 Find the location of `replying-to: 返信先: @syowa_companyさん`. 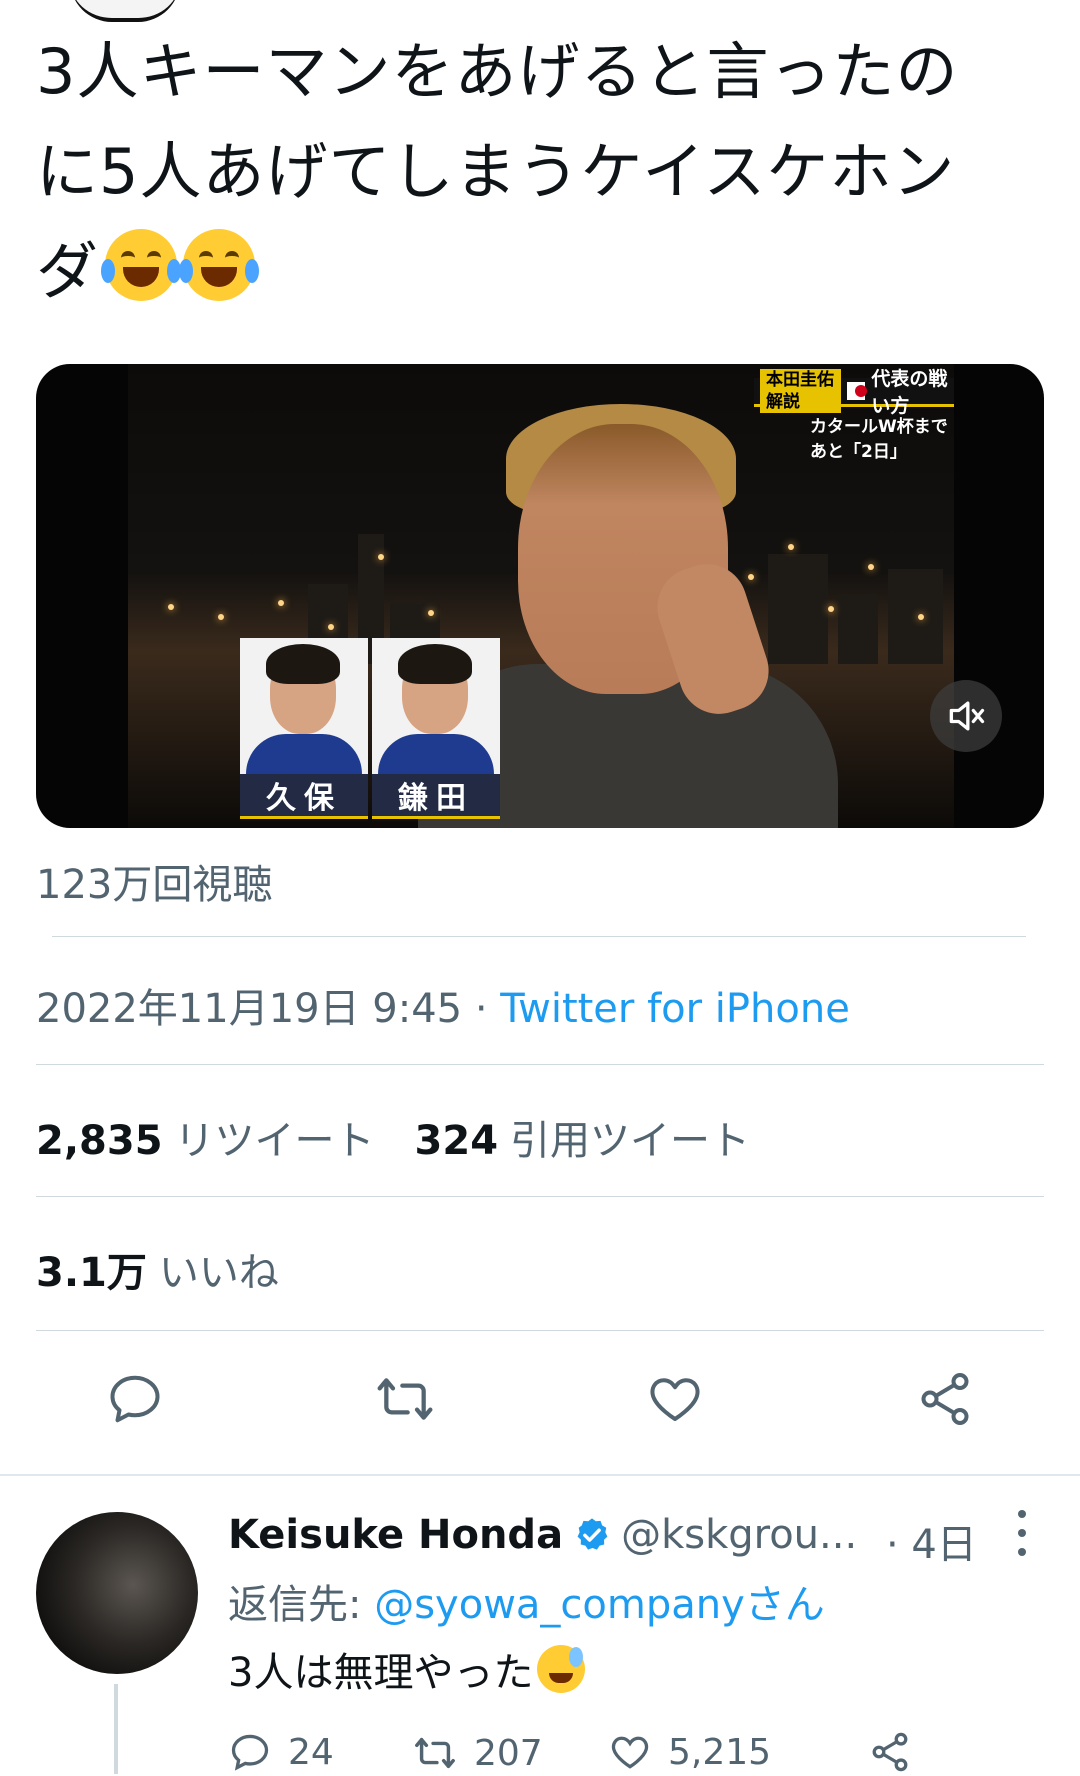

replying-to: 返信先: @syowa_companyさん is located at coordinates (526, 1601).